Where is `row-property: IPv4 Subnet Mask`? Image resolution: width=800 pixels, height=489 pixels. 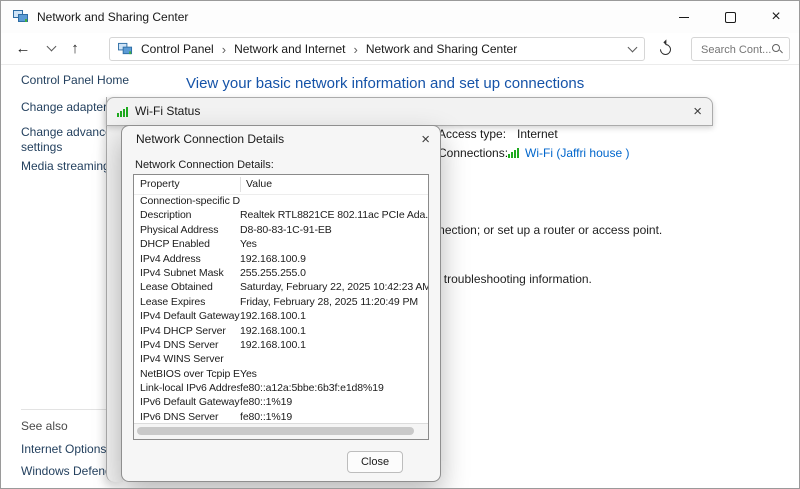 row-property: IPv4 Subnet Mask is located at coordinates (182, 272).